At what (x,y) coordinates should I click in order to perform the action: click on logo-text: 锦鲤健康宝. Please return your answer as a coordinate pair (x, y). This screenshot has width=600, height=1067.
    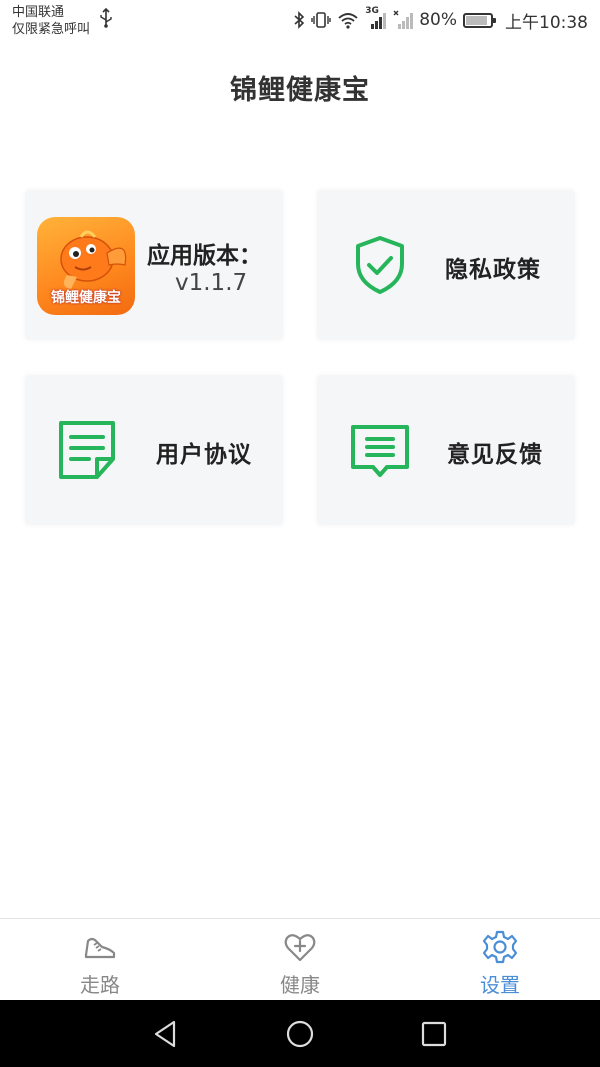
    Looking at the image, I should click on (86, 298).